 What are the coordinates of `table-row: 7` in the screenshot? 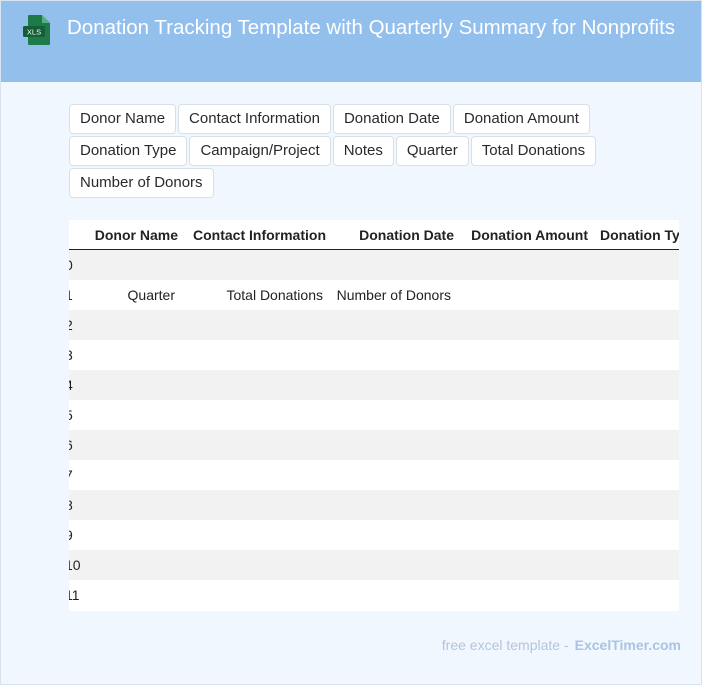 It's located at (374, 475).